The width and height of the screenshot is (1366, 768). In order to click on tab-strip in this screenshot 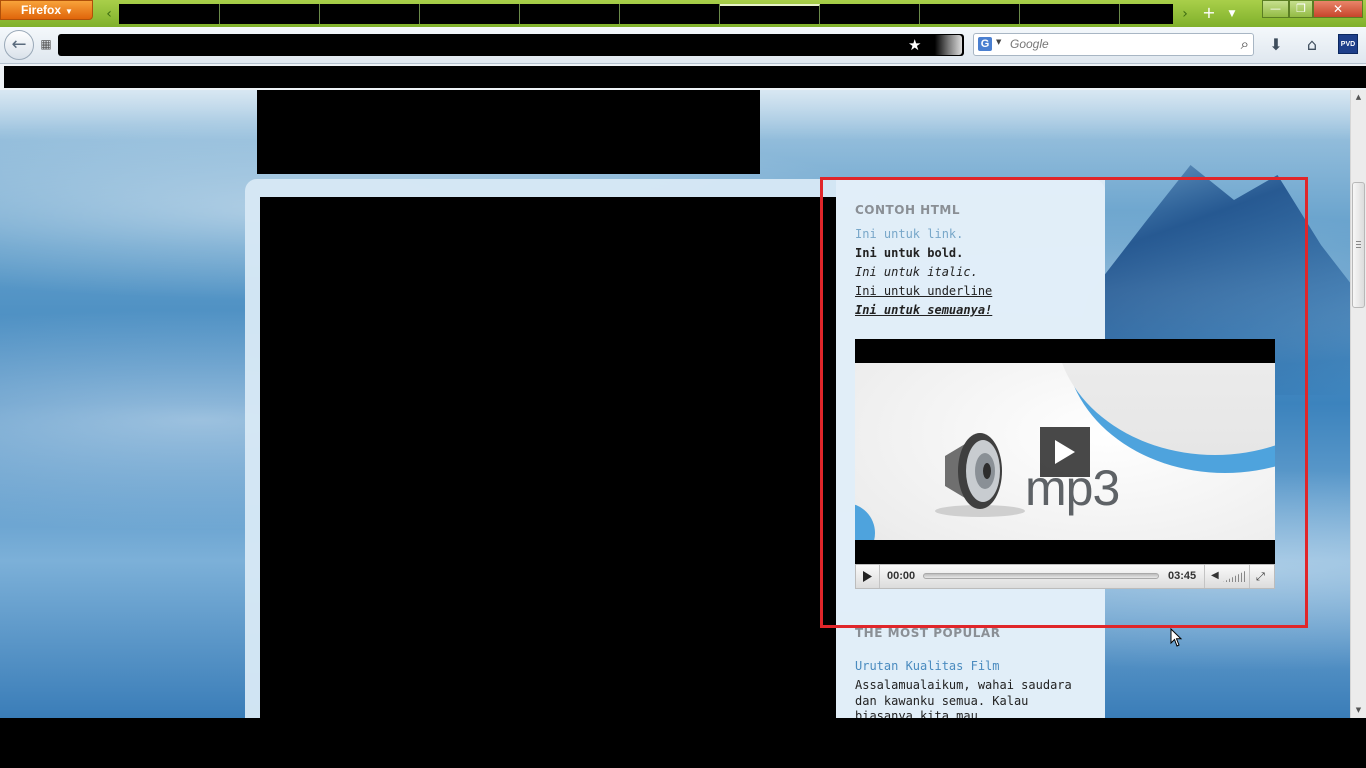, I will do `click(646, 14)`.